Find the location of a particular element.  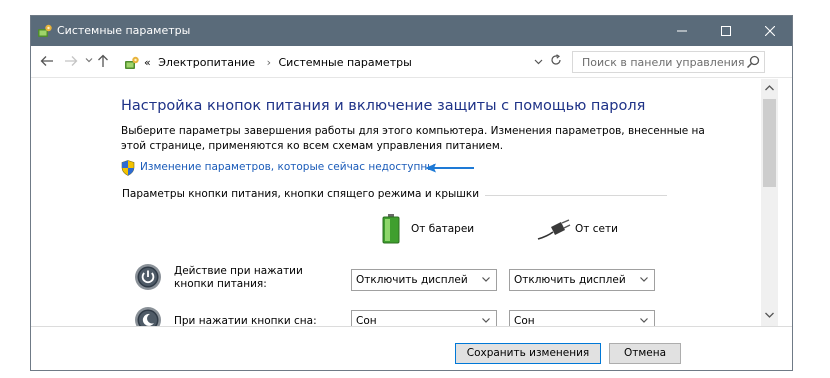

cancel-button: Отмена is located at coordinates (645, 353).